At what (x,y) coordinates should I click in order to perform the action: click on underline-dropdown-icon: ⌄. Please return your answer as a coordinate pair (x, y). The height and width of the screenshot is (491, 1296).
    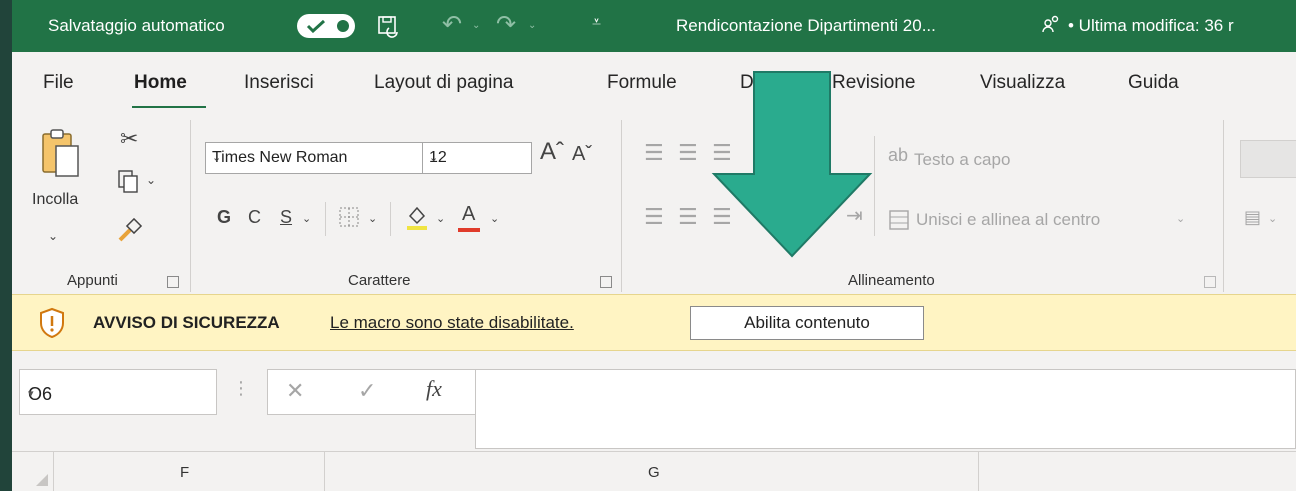
    Looking at the image, I should click on (306, 219).